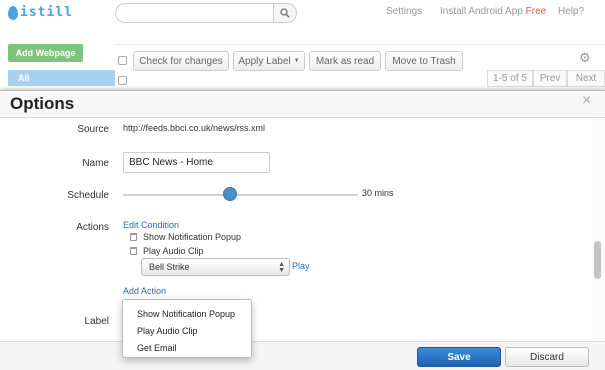  Describe the element at coordinates (196, 162) in the screenshot. I see `name-field` at that location.